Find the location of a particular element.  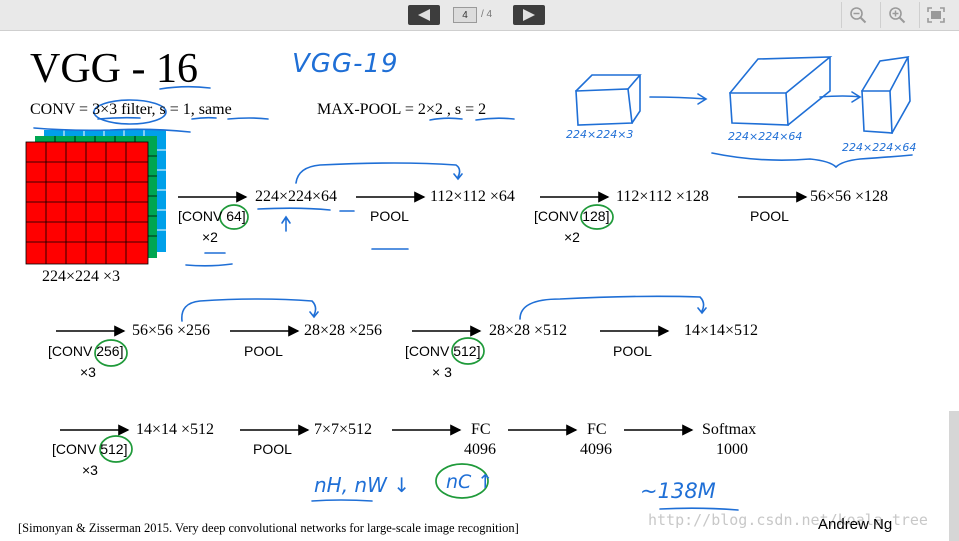

r3-softmax-label: Softmax is located at coordinates (729, 429).